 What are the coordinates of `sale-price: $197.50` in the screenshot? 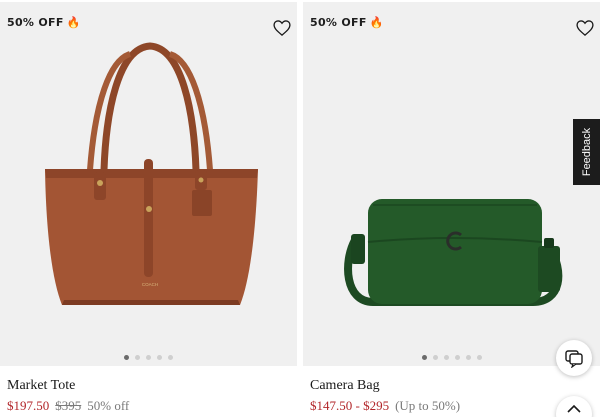 It's located at (28, 405).